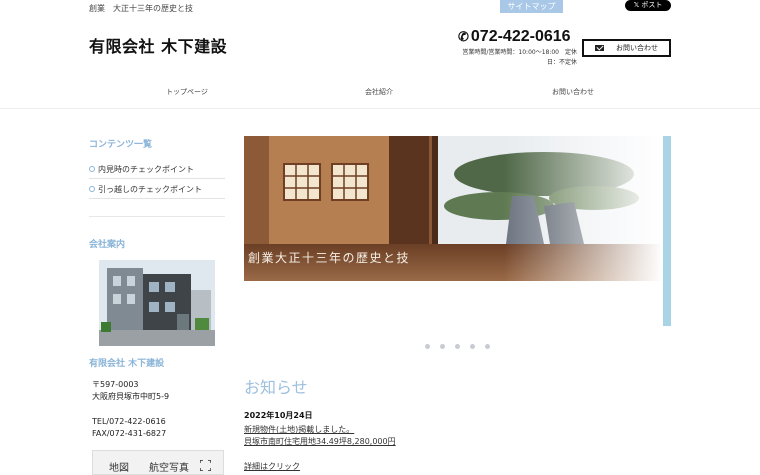 Image resolution: width=760 pixels, height=475 pixels. I want to click on tel-number: TEL/072-422-0616, so click(129, 421).